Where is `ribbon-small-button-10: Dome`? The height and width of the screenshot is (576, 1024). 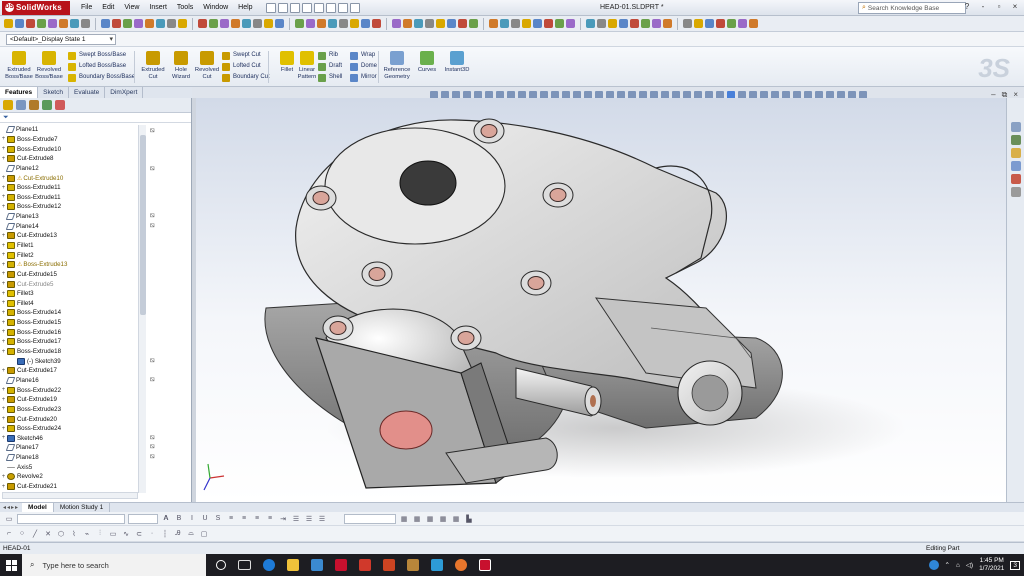 ribbon-small-button-10: Dome is located at coordinates (363, 66).